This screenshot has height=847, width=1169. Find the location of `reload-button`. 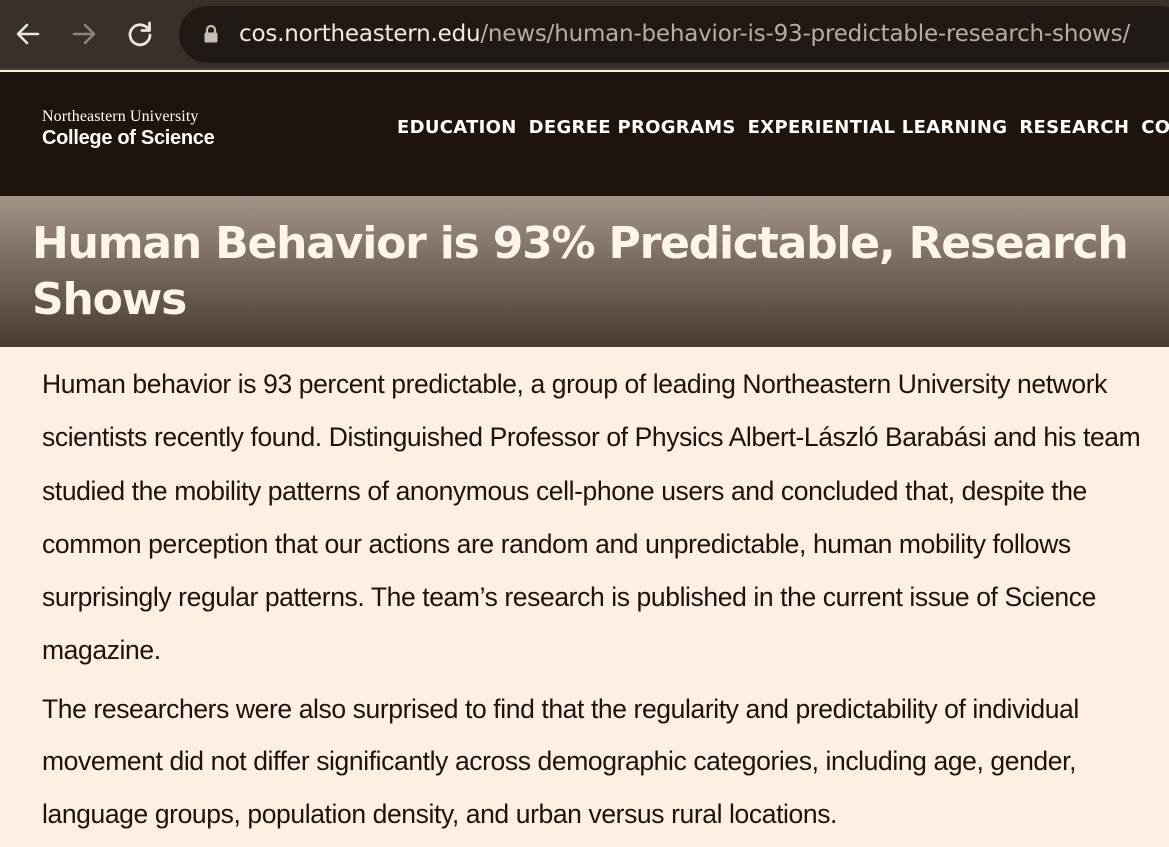

reload-button is located at coordinates (140, 34).